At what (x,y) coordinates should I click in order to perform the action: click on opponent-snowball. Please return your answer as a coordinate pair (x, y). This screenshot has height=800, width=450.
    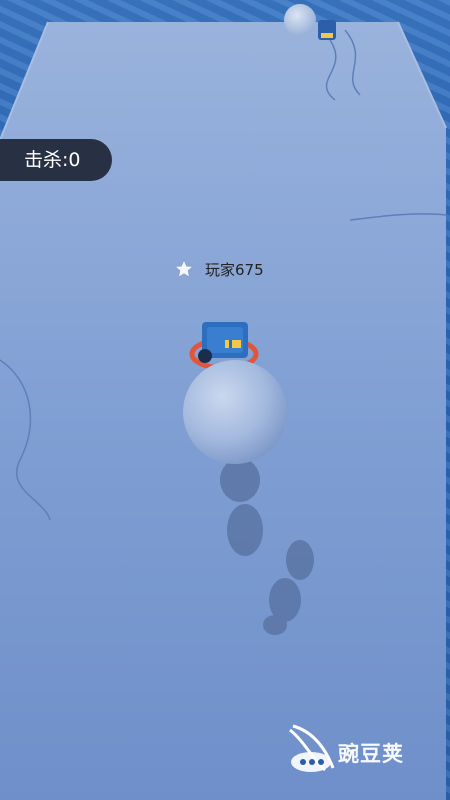
    Looking at the image, I should click on (300, 20).